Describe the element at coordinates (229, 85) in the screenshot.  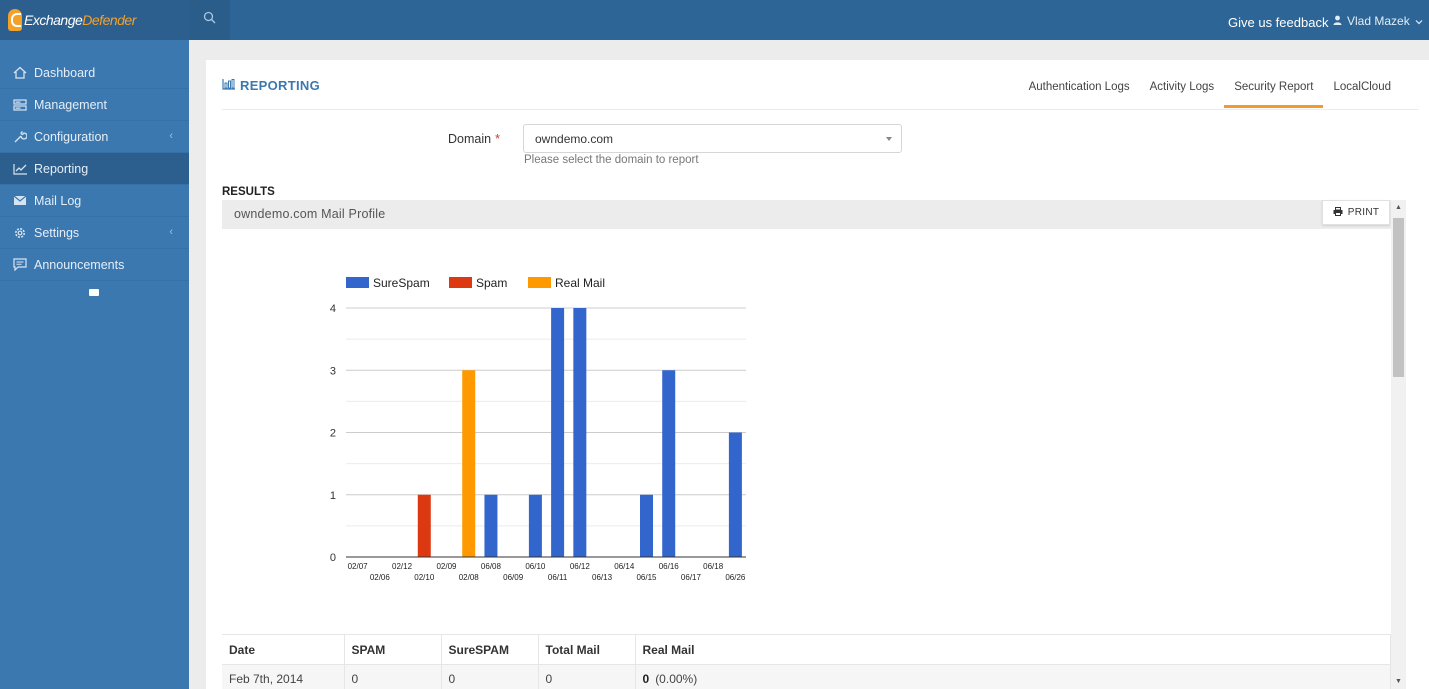
I see `bar-chart-icon` at that location.